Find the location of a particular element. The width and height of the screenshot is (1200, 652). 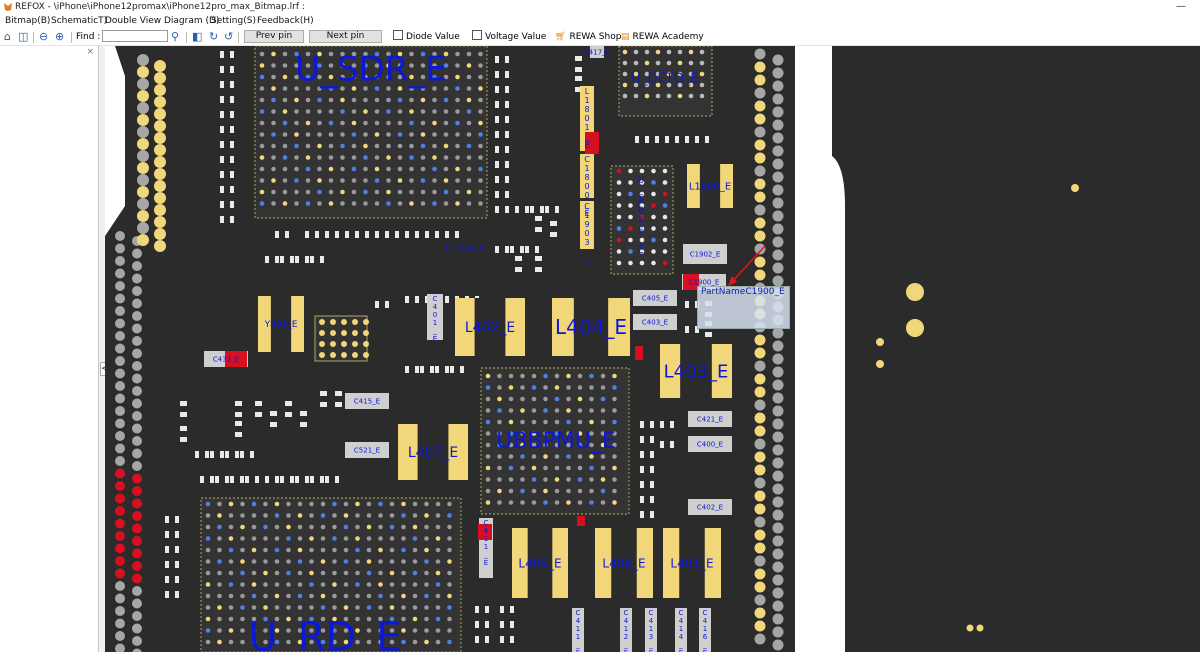

close-panel-button: × is located at coordinates (90, 52).